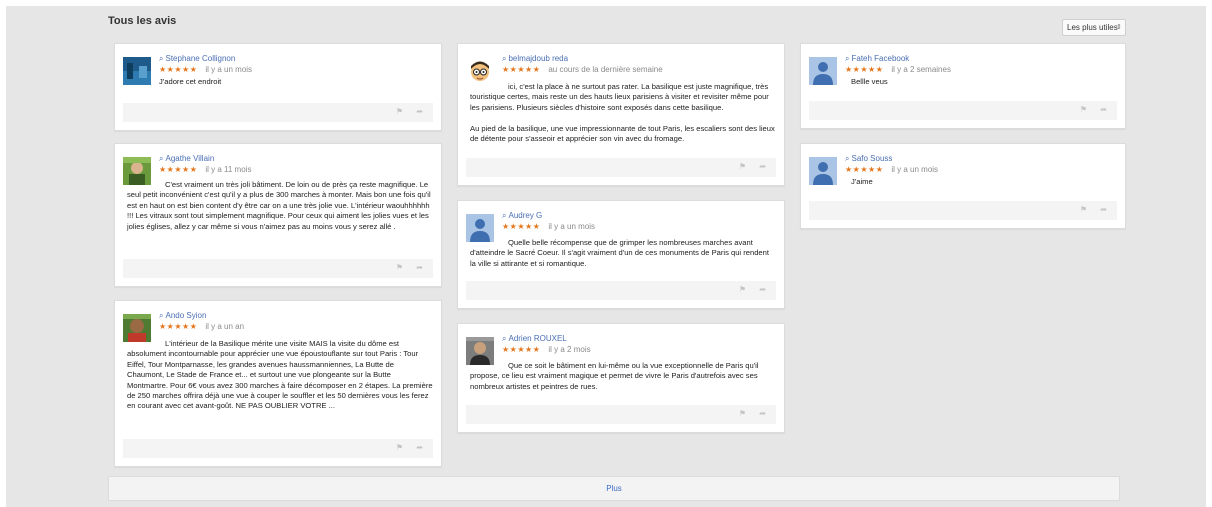 The width and height of the screenshot is (1212, 507). I want to click on sort-select-label: Les plus utiles, so click(1092, 27).